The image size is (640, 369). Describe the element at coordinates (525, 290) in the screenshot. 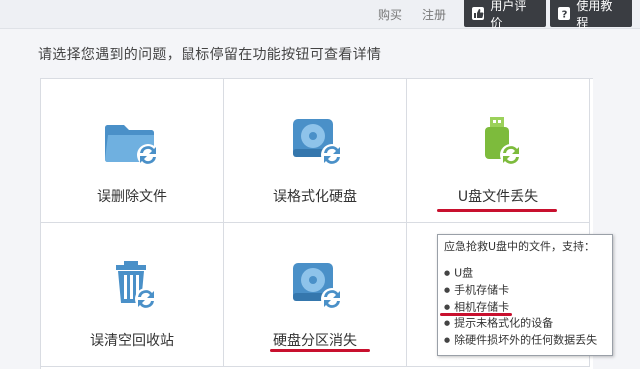

I see `tooltip-item: 手机存储卡` at that location.